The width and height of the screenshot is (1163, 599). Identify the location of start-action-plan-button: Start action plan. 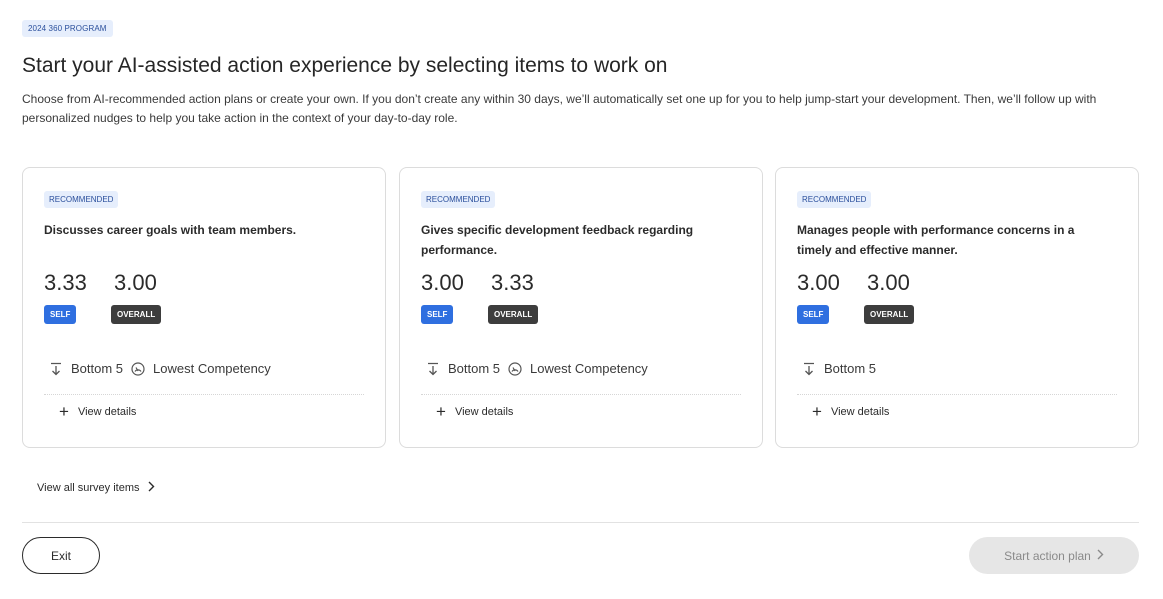
(1054, 555).